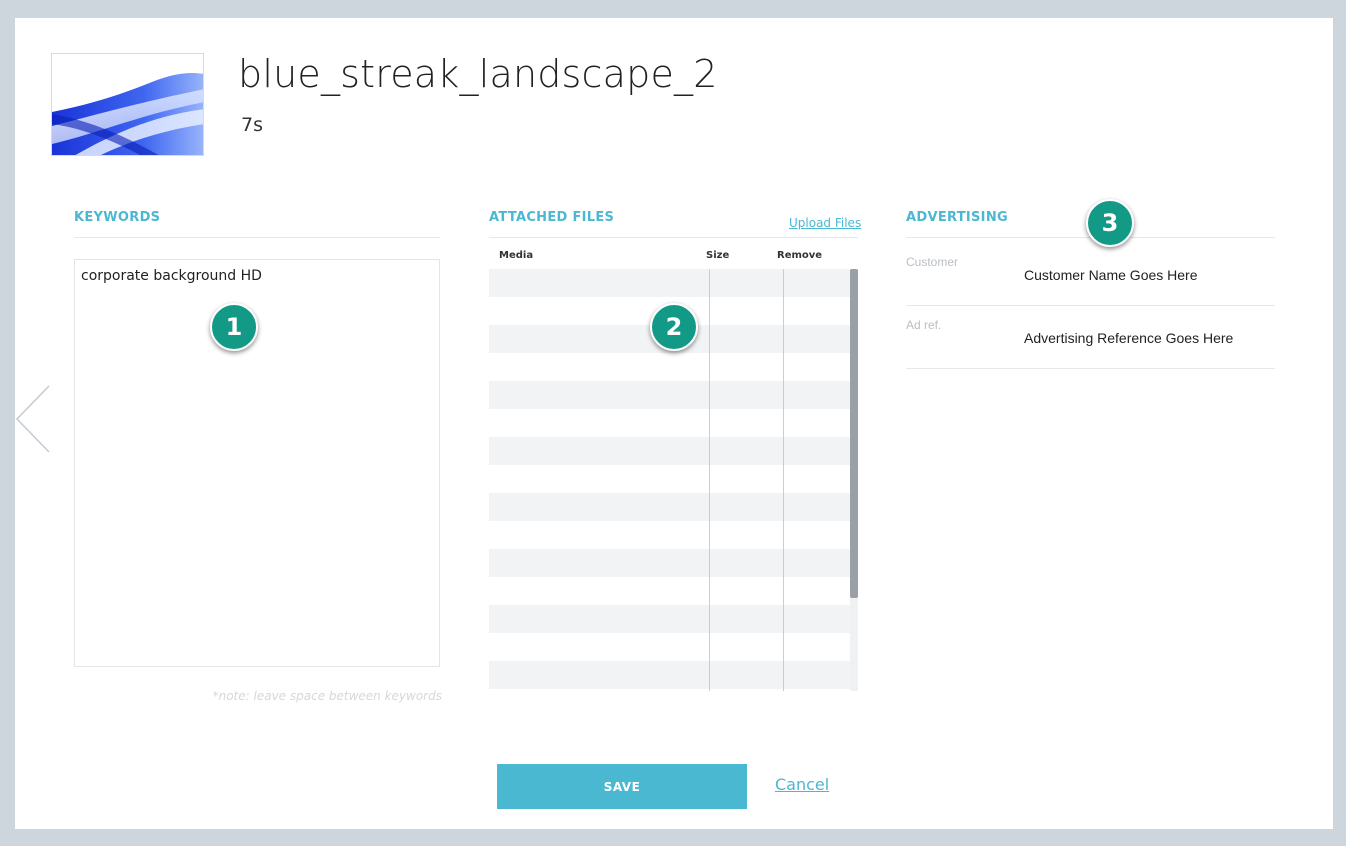  I want to click on files-scrollbar-thumb, so click(854, 433).